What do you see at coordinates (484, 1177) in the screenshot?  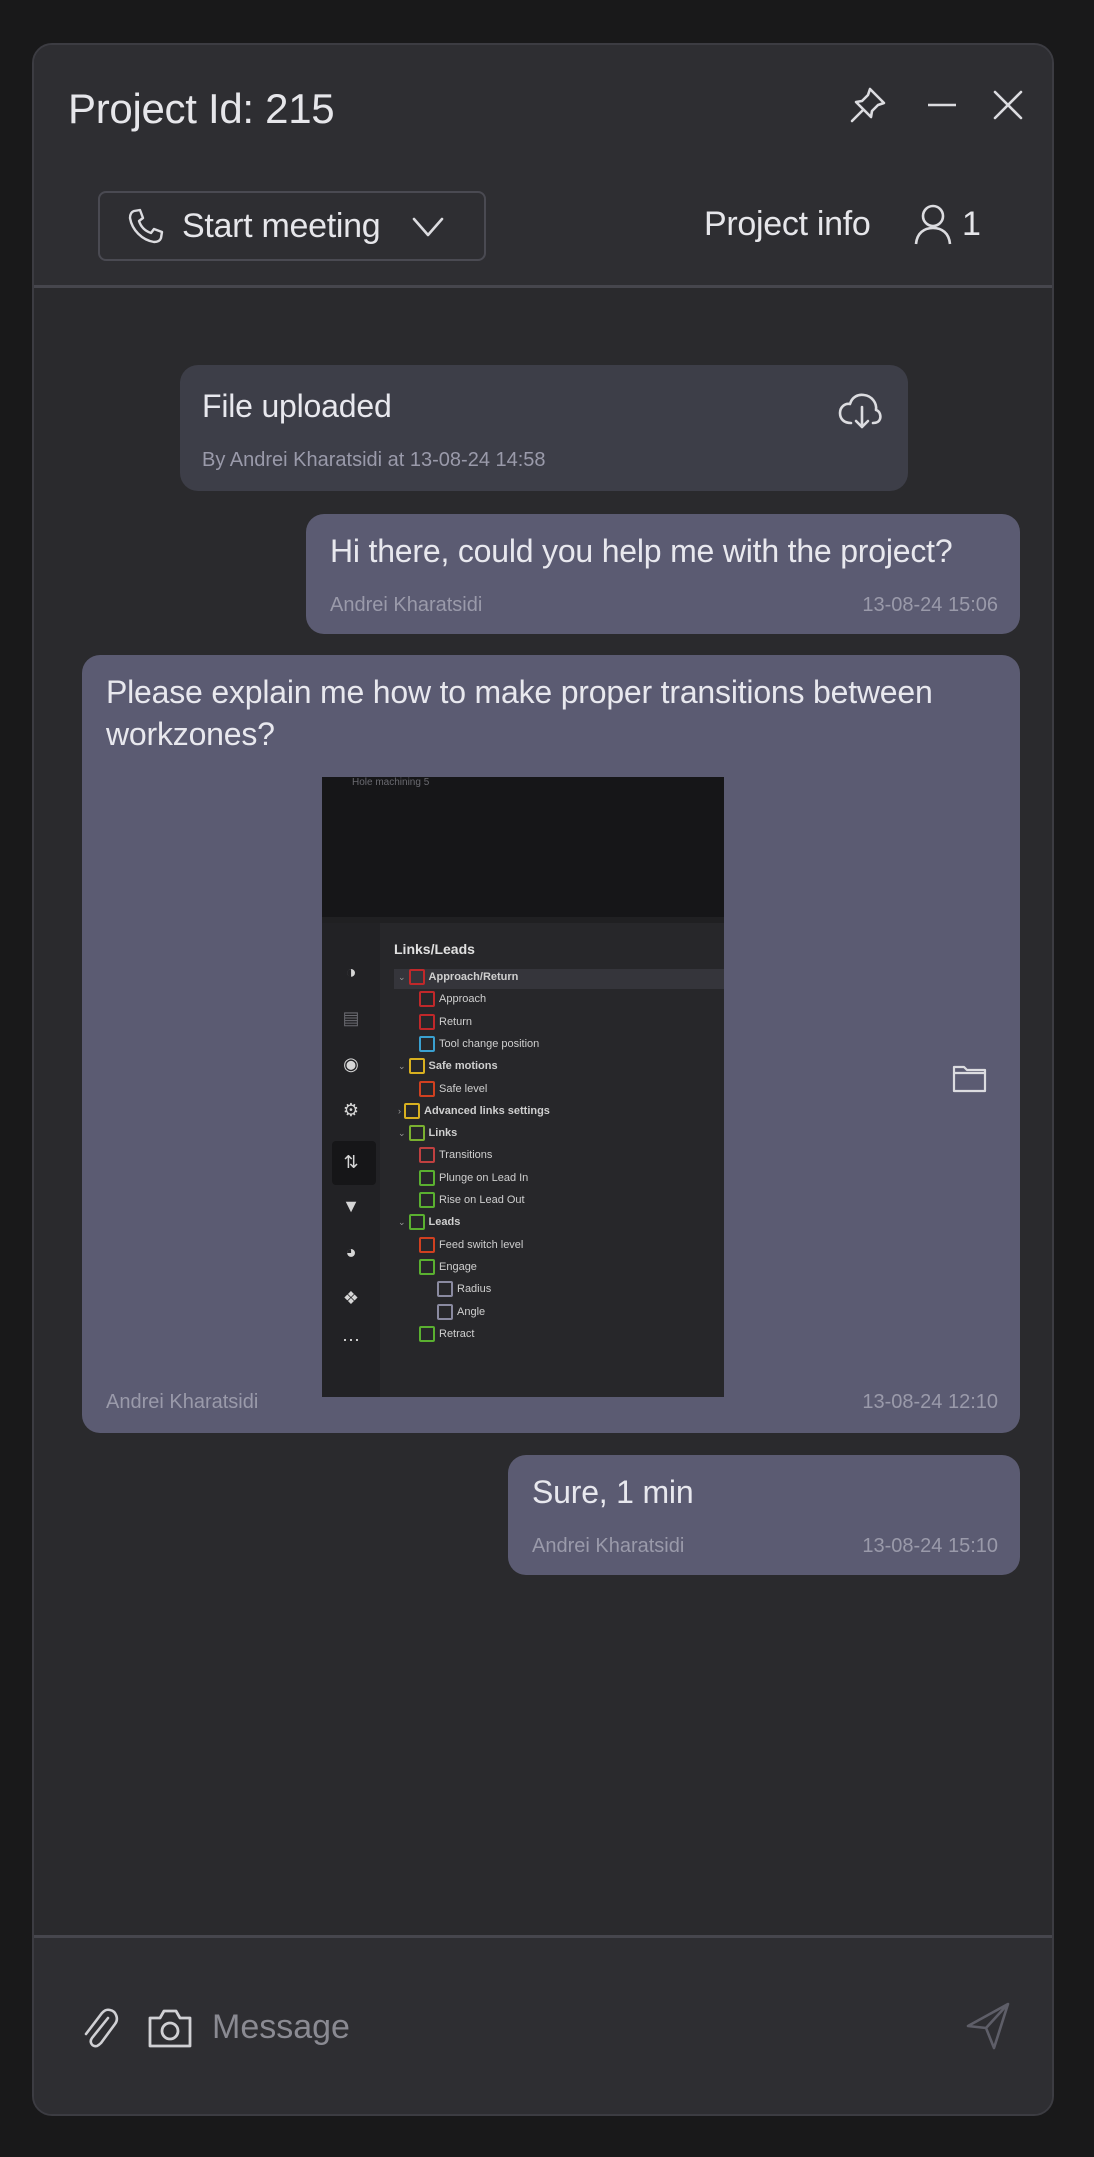 I see `tree-item-label: Plunge on Lead In` at bounding box center [484, 1177].